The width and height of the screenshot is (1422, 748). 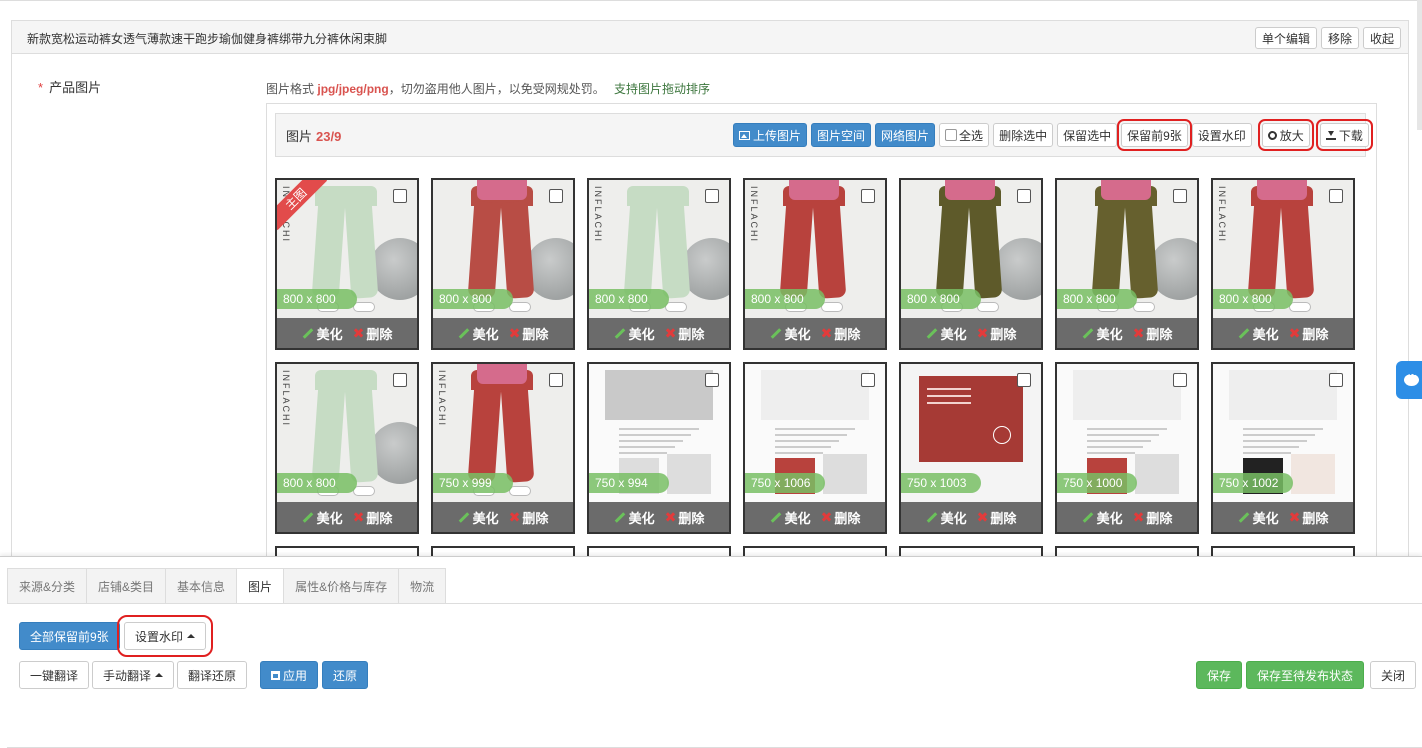 What do you see at coordinates (676, 307) in the screenshot?
I see `shoe` at bounding box center [676, 307].